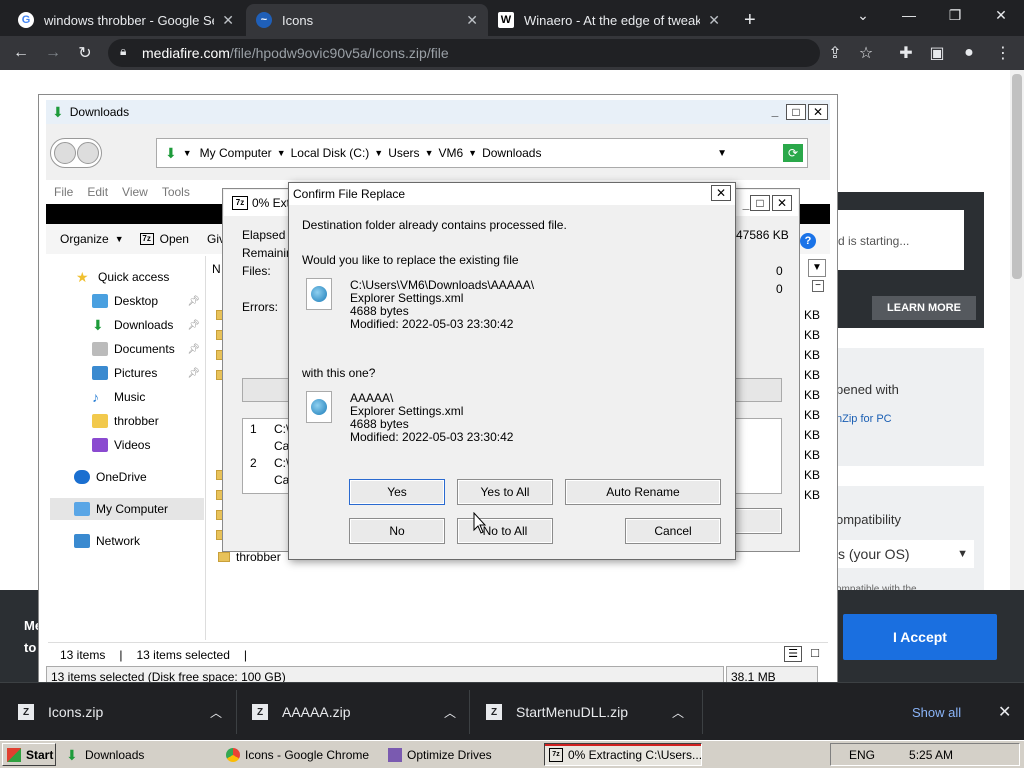 The height and width of the screenshot is (768, 1024). Describe the element at coordinates (924, 308) in the screenshot. I see `learn-more-button: LEARN MORE` at that location.